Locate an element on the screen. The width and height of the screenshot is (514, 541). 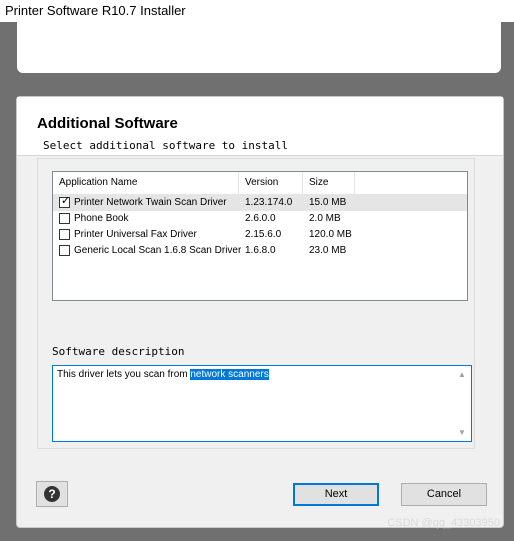
description-text-selected: network scanners is located at coordinates (229, 374).